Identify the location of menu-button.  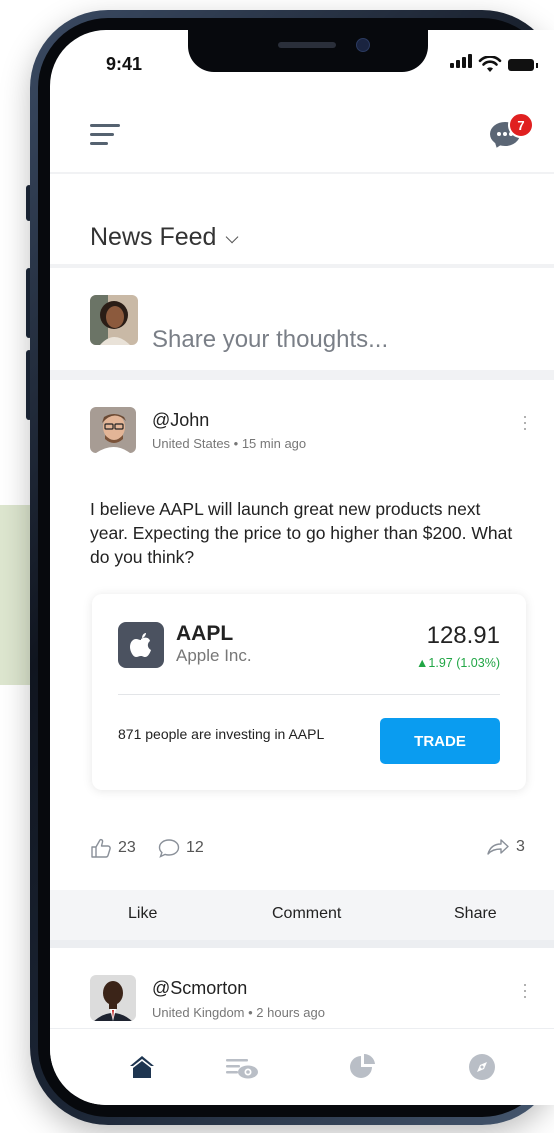
(105, 135).